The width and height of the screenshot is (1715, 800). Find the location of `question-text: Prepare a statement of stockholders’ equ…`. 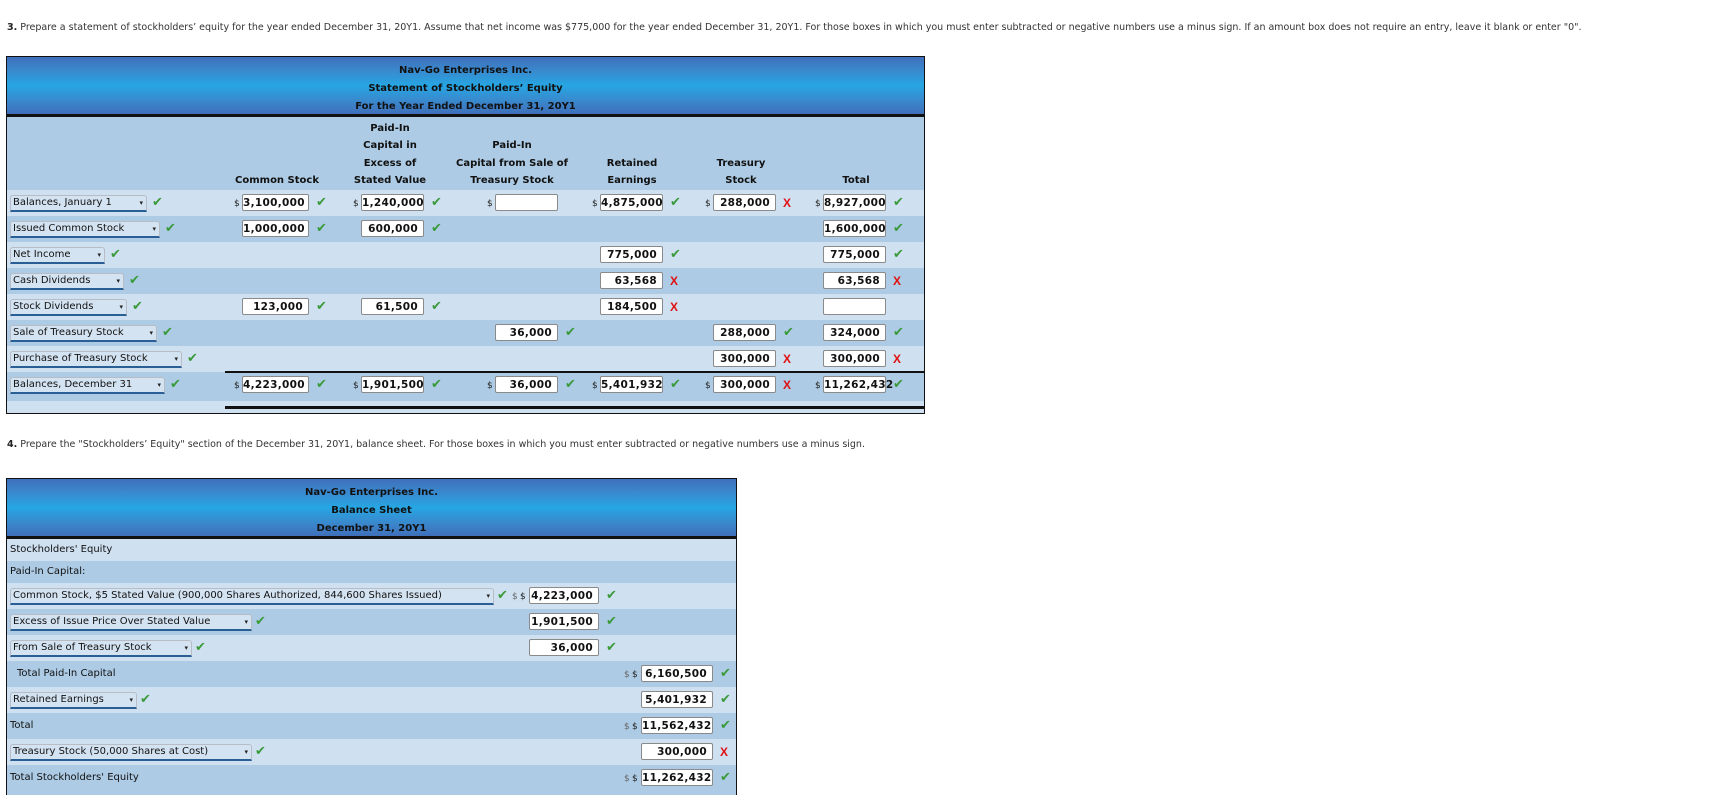

question-text: Prepare a statement of stockholders’ equ… is located at coordinates (801, 27).